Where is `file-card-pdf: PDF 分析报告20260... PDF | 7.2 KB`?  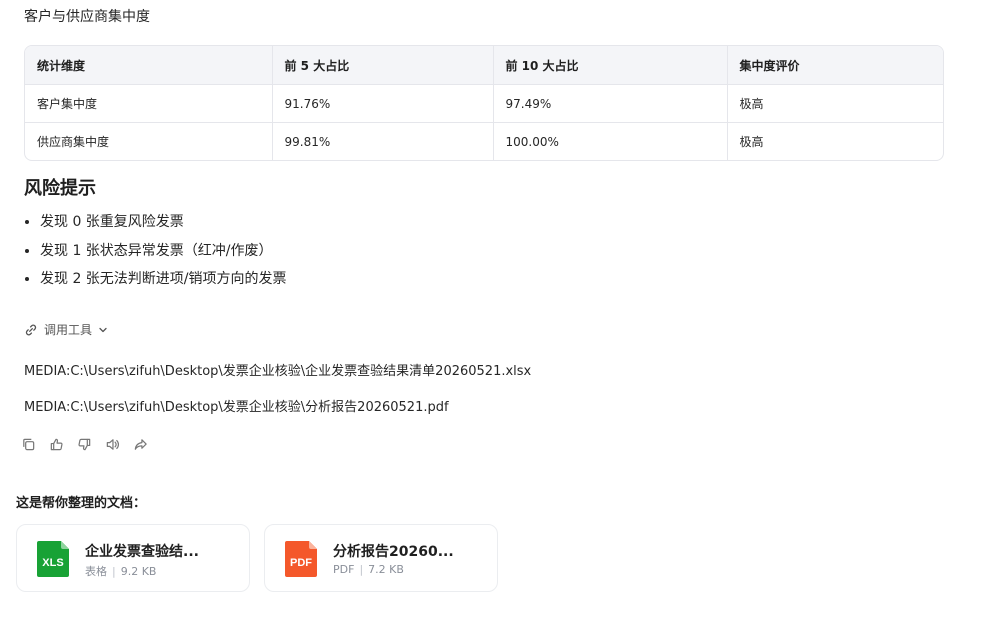 file-card-pdf: PDF 分析报告20260... PDF | 7.2 KB is located at coordinates (381, 558).